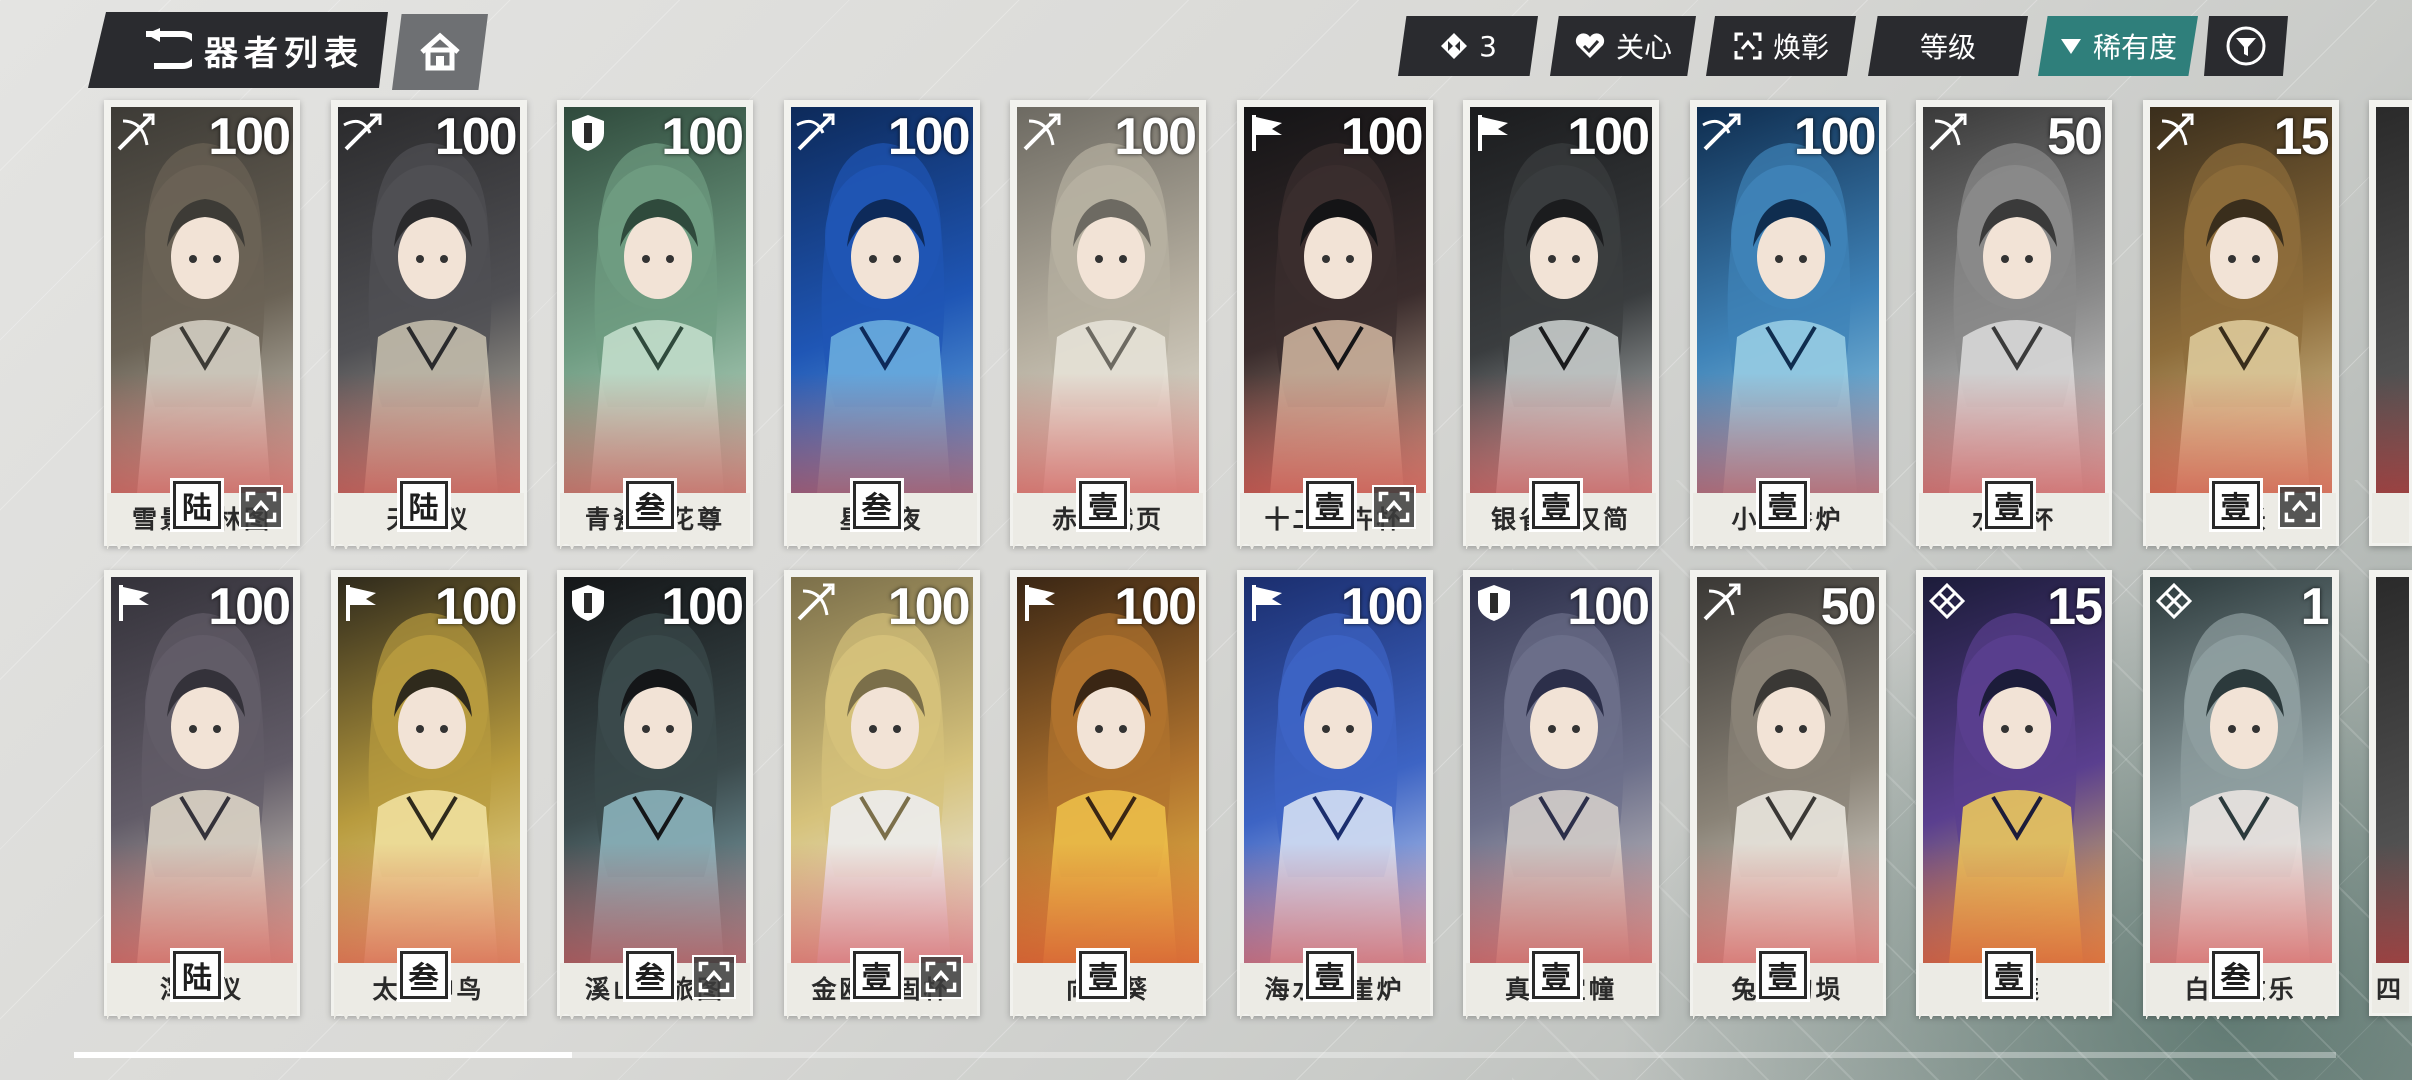 Image resolution: width=2412 pixels, height=1080 pixels. What do you see at coordinates (1643, 47) in the screenshot?
I see `favorite-filter-label: 关心` at bounding box center [1643, 47].